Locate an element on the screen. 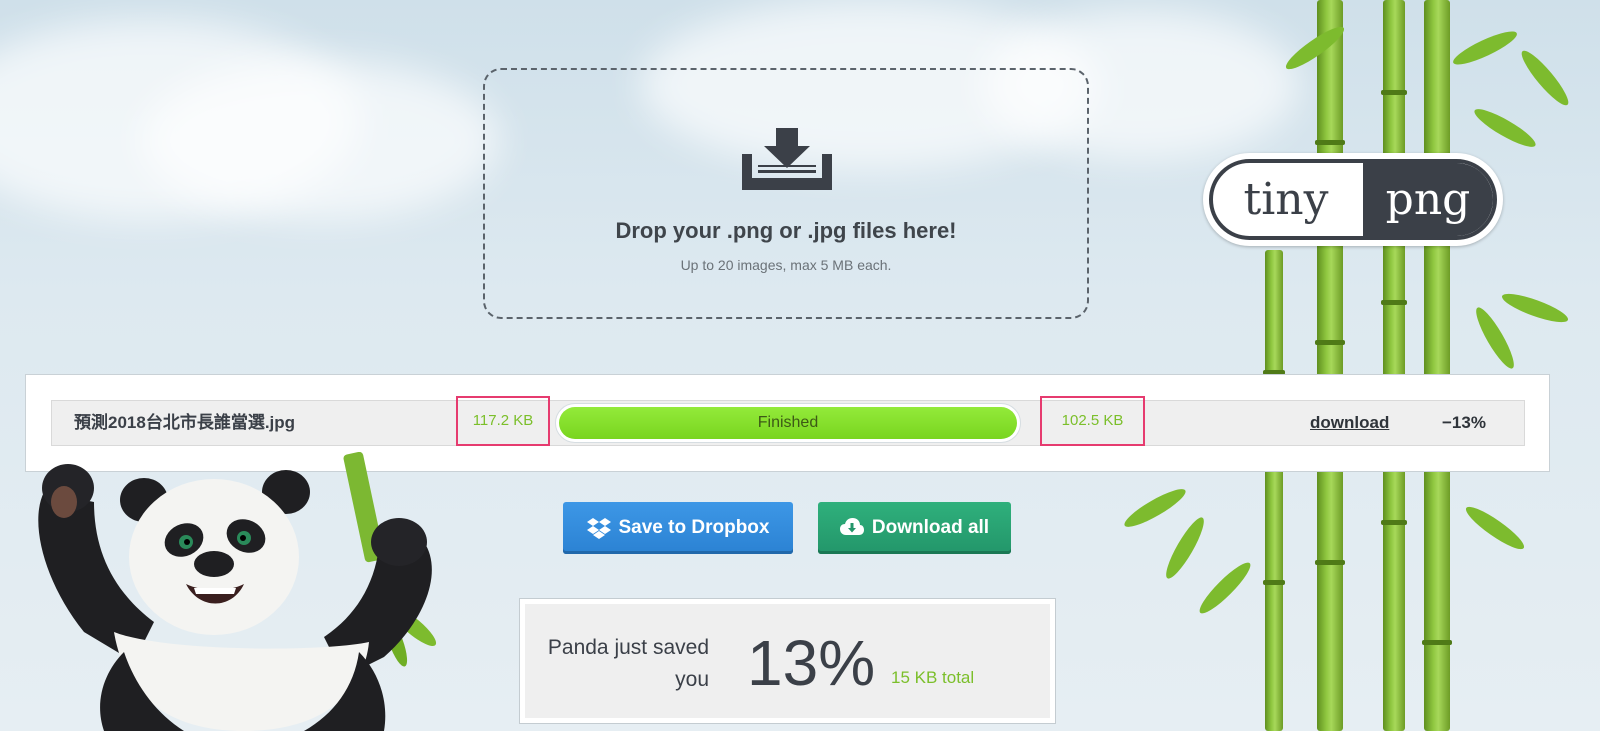 Image resolution: width=1600 pixels, height=731 pixels. save-to-dropbox-label: Save to Dropbox is located at coordinates (694, 527).